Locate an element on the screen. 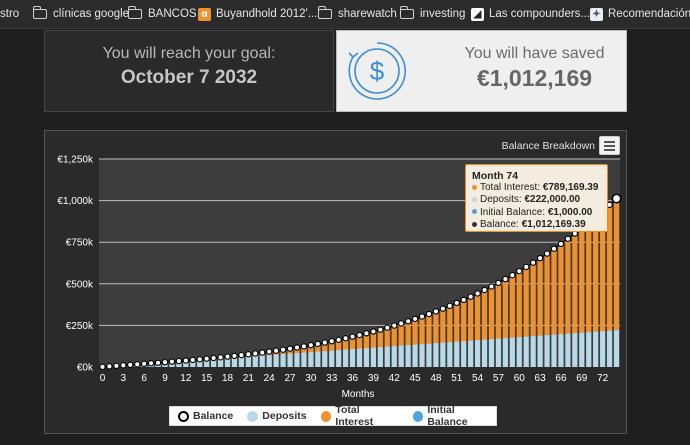 The image size is (690, 445). x-tick-label: 12 is located at coordinates (186, 378).